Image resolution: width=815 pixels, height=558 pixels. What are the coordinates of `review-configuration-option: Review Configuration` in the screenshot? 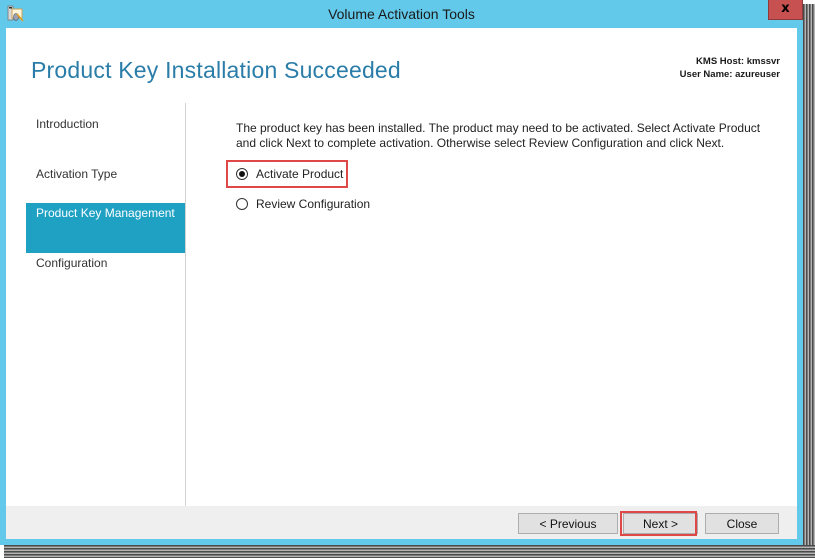 It's located at (303, 204).